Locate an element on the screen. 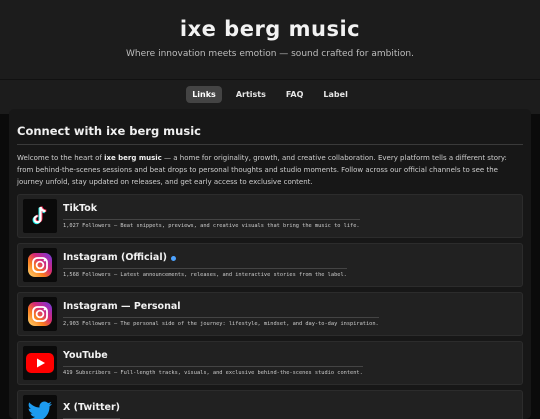 The image size is (540, 419). nav-artists: Artists is located at coordinates (251, 94).